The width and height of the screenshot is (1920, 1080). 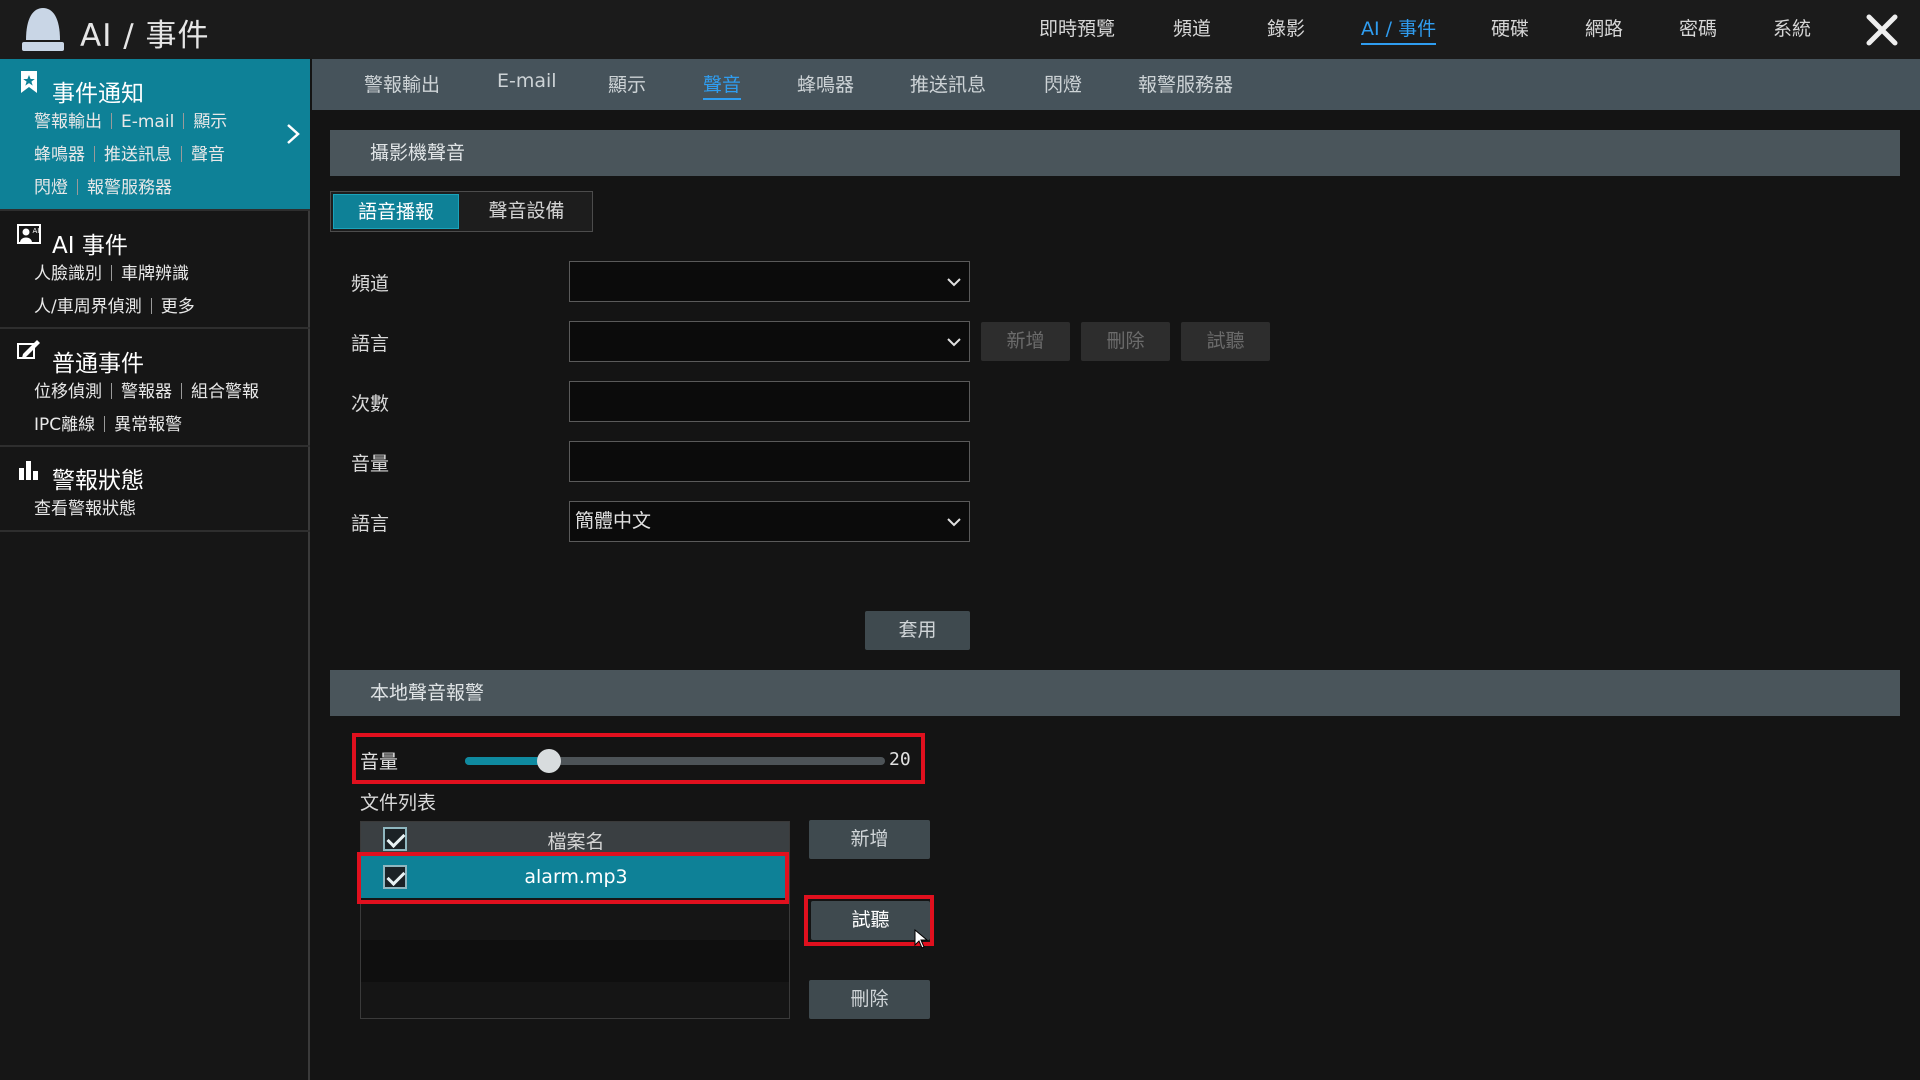 I want to click on nav-system: 系統, so click(x=1792, y=27).